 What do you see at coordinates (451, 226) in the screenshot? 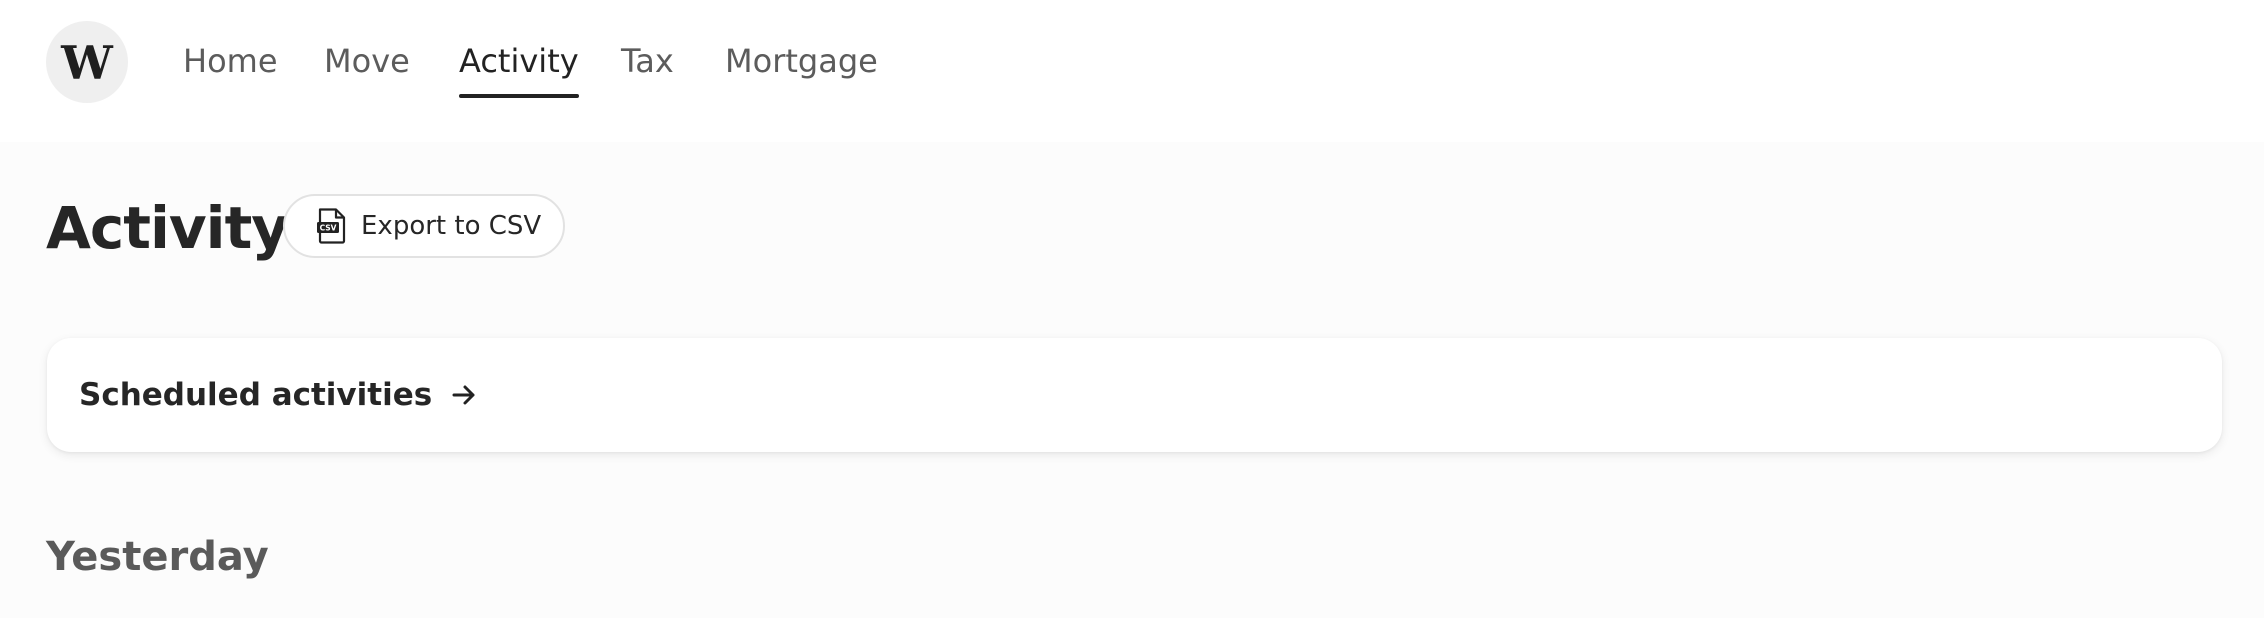
I see `export-csv-label: Export to CSV` at bounding box center [451, 226].